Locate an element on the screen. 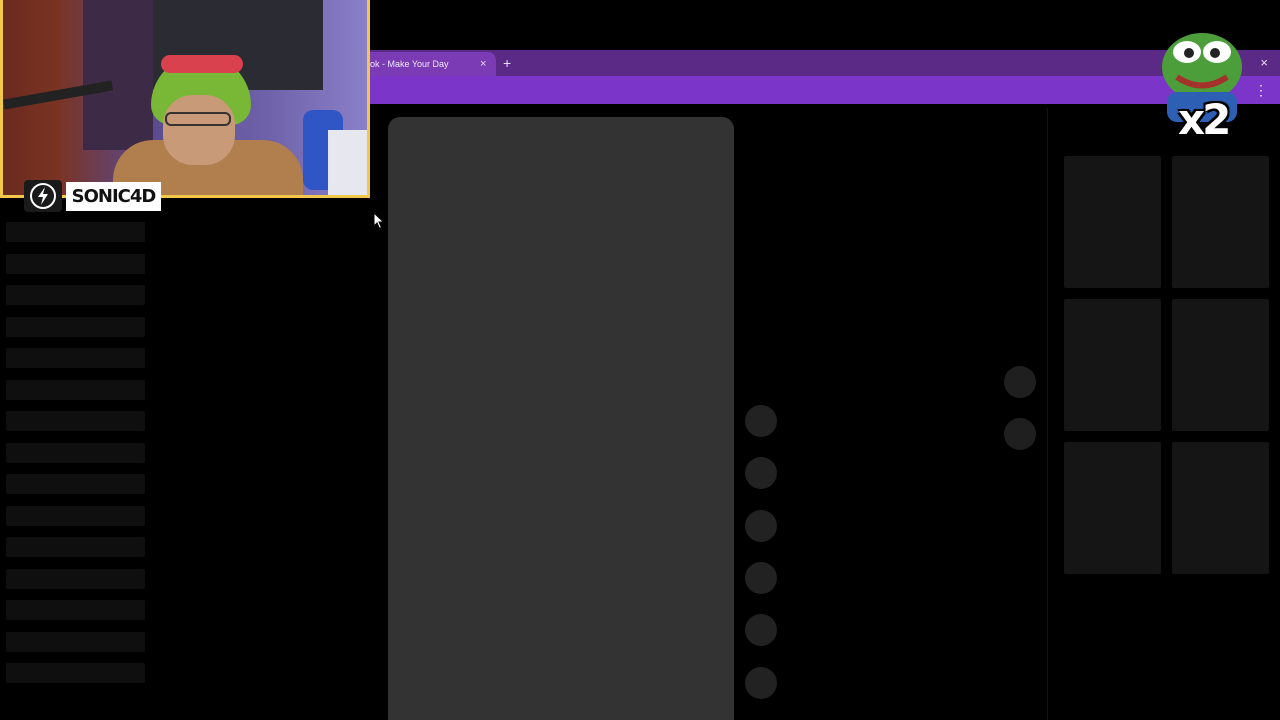  streamer-hat-band is located at coordinates (202, 64).